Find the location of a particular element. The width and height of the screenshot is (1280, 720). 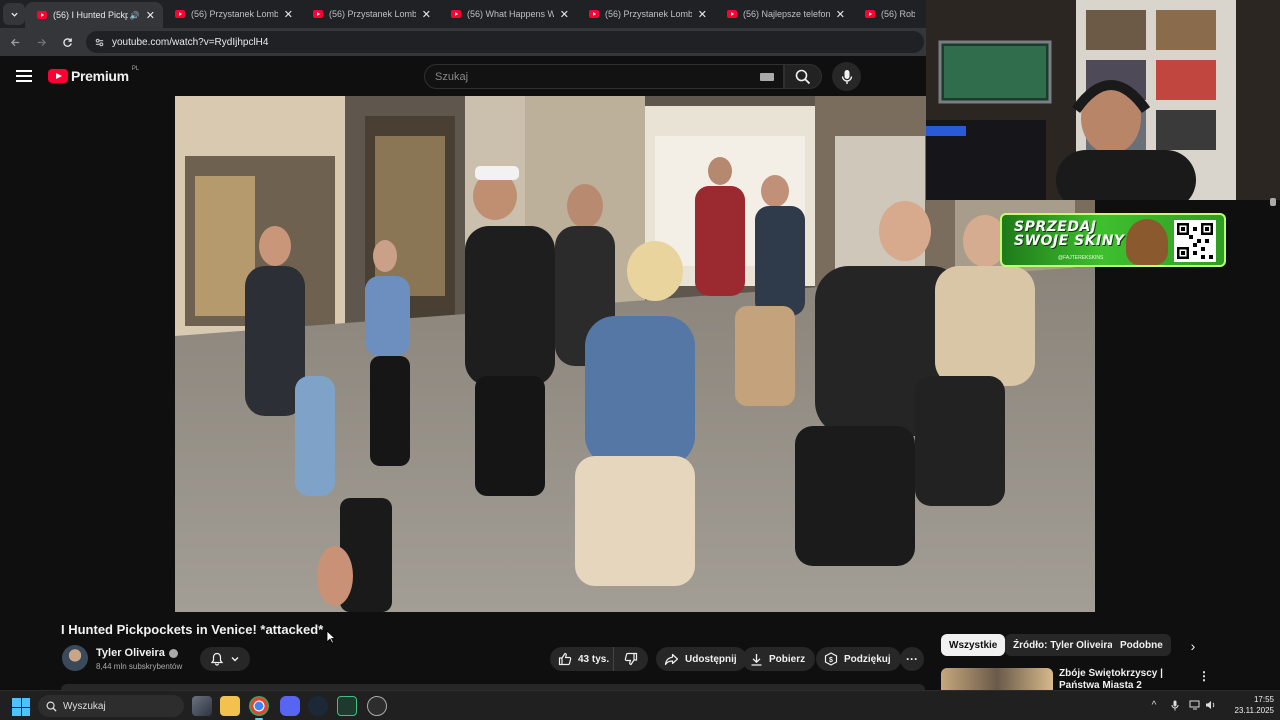

browser-tab: (56) Robalini is located at coordinates (888, 14).